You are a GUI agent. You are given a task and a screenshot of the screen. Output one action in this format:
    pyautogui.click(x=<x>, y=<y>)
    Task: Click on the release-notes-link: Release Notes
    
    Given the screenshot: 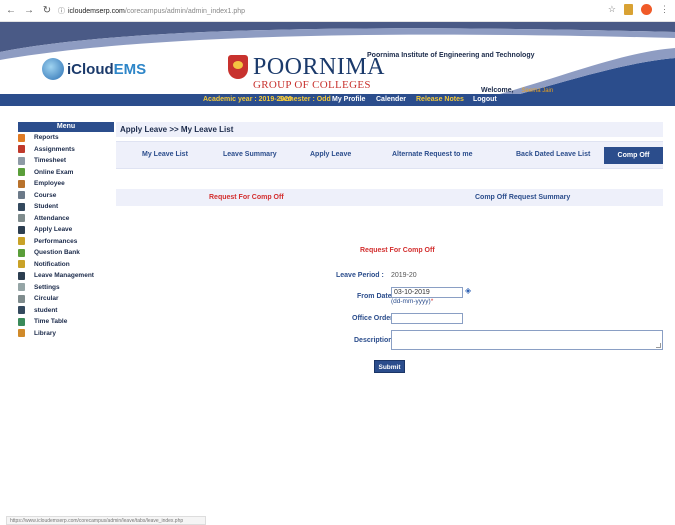 What is the action you would take?
    pyautogui.click(x=440, y=99)
    